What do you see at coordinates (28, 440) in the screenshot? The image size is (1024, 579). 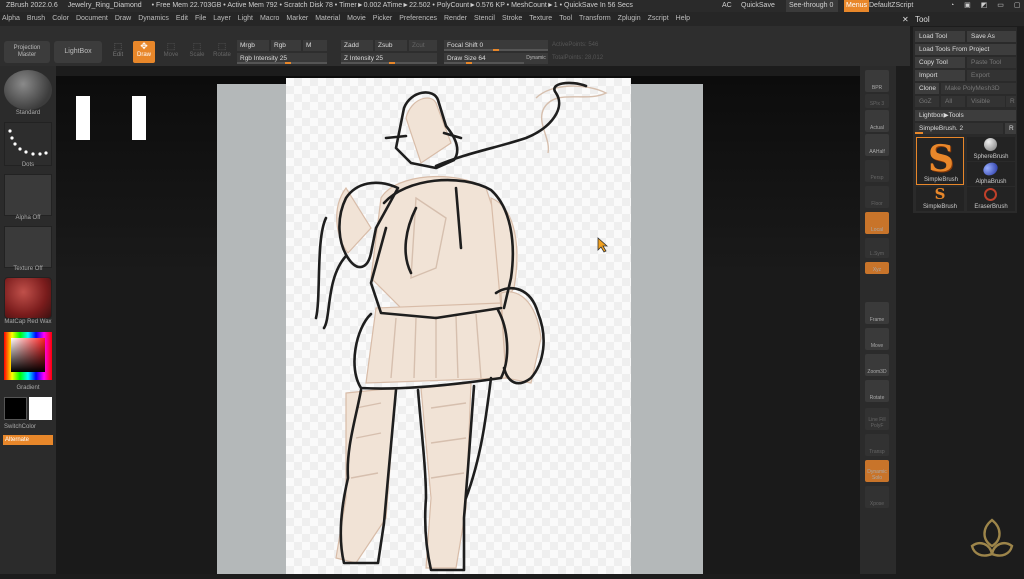 I see `alternate-button: Alternate` at bounding box center [28, 440].